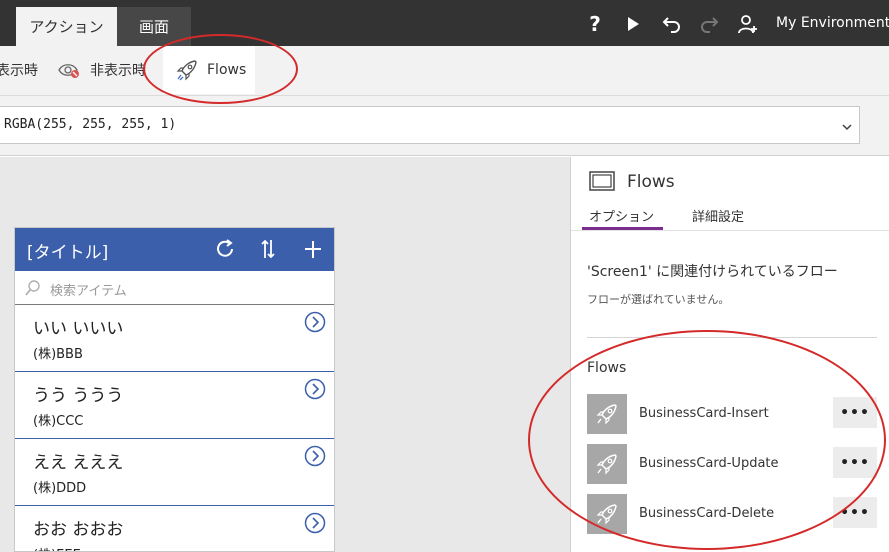  I want to click on formula-input: RGBA(255, 255, 255, 1), so click(430, 125).